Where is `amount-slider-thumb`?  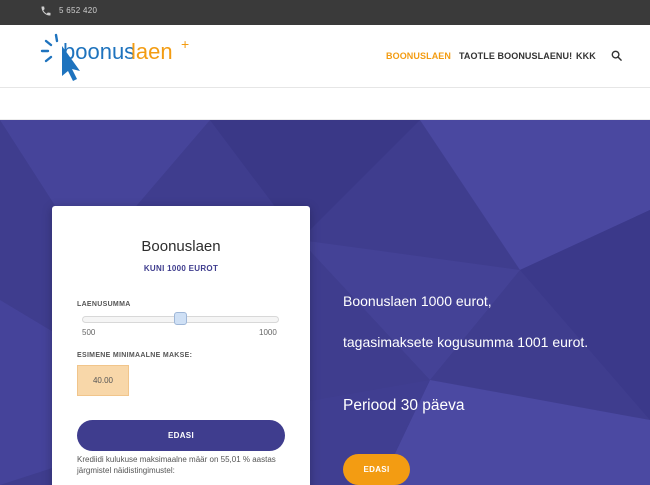 amount-slider-thumb is located at coordinates (180, 318).